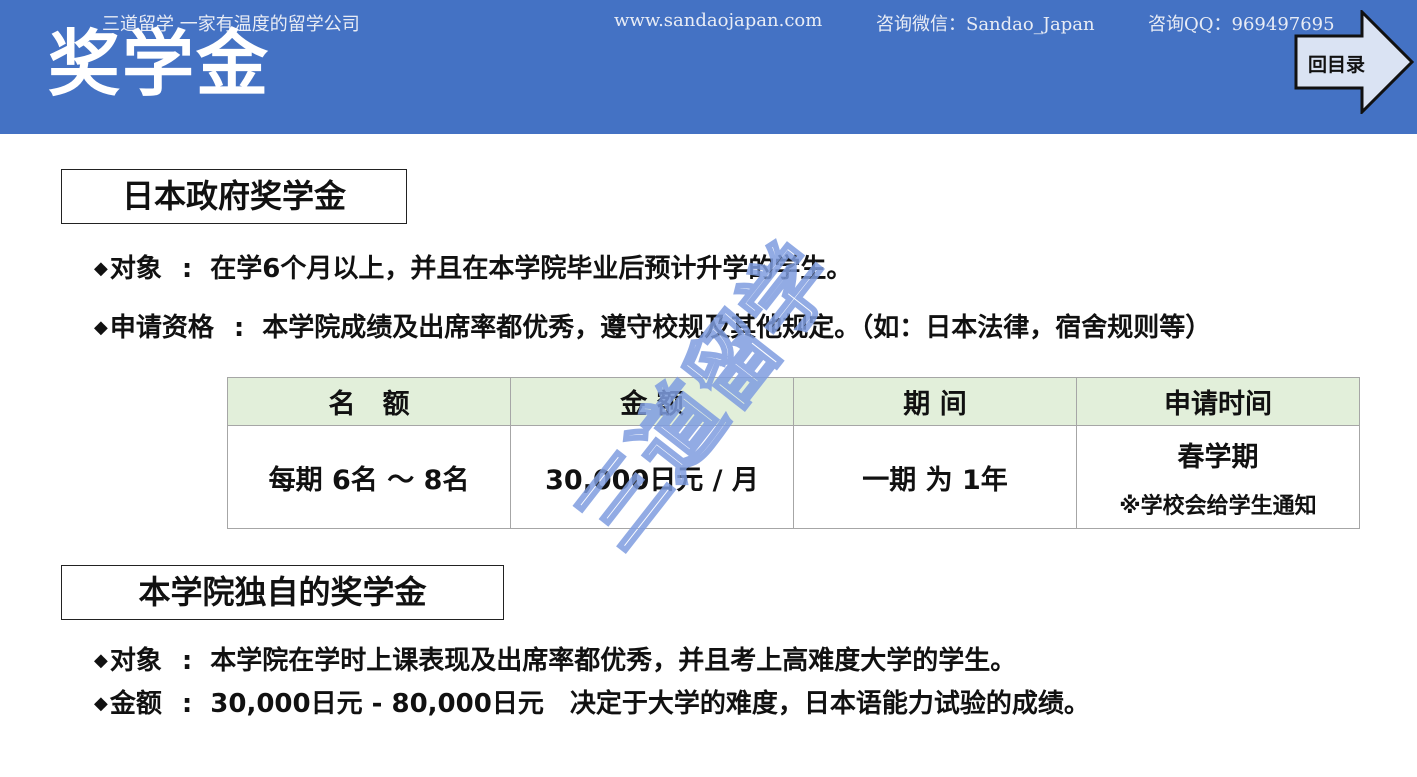 This screenshot has height=777, width=1417. Describe the element at coordinates (369, 401) in the screenshot. I see `table-header-quota: 名 额` at that location.